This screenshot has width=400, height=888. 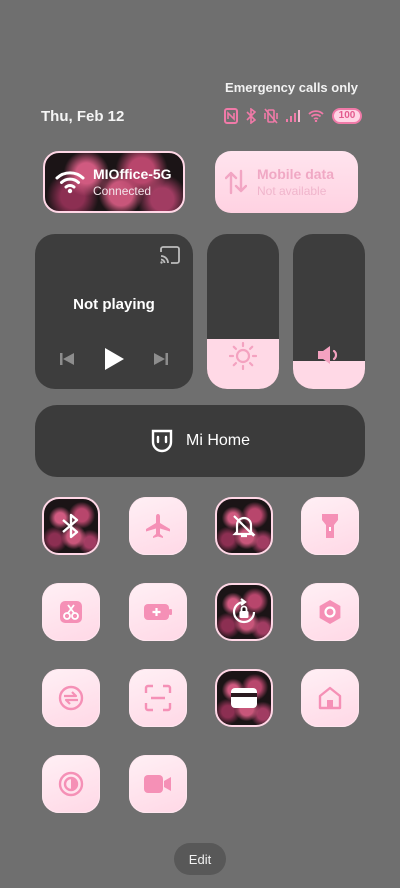 I want to click on bluetooth-status-icon, so click(x=251, y=116).